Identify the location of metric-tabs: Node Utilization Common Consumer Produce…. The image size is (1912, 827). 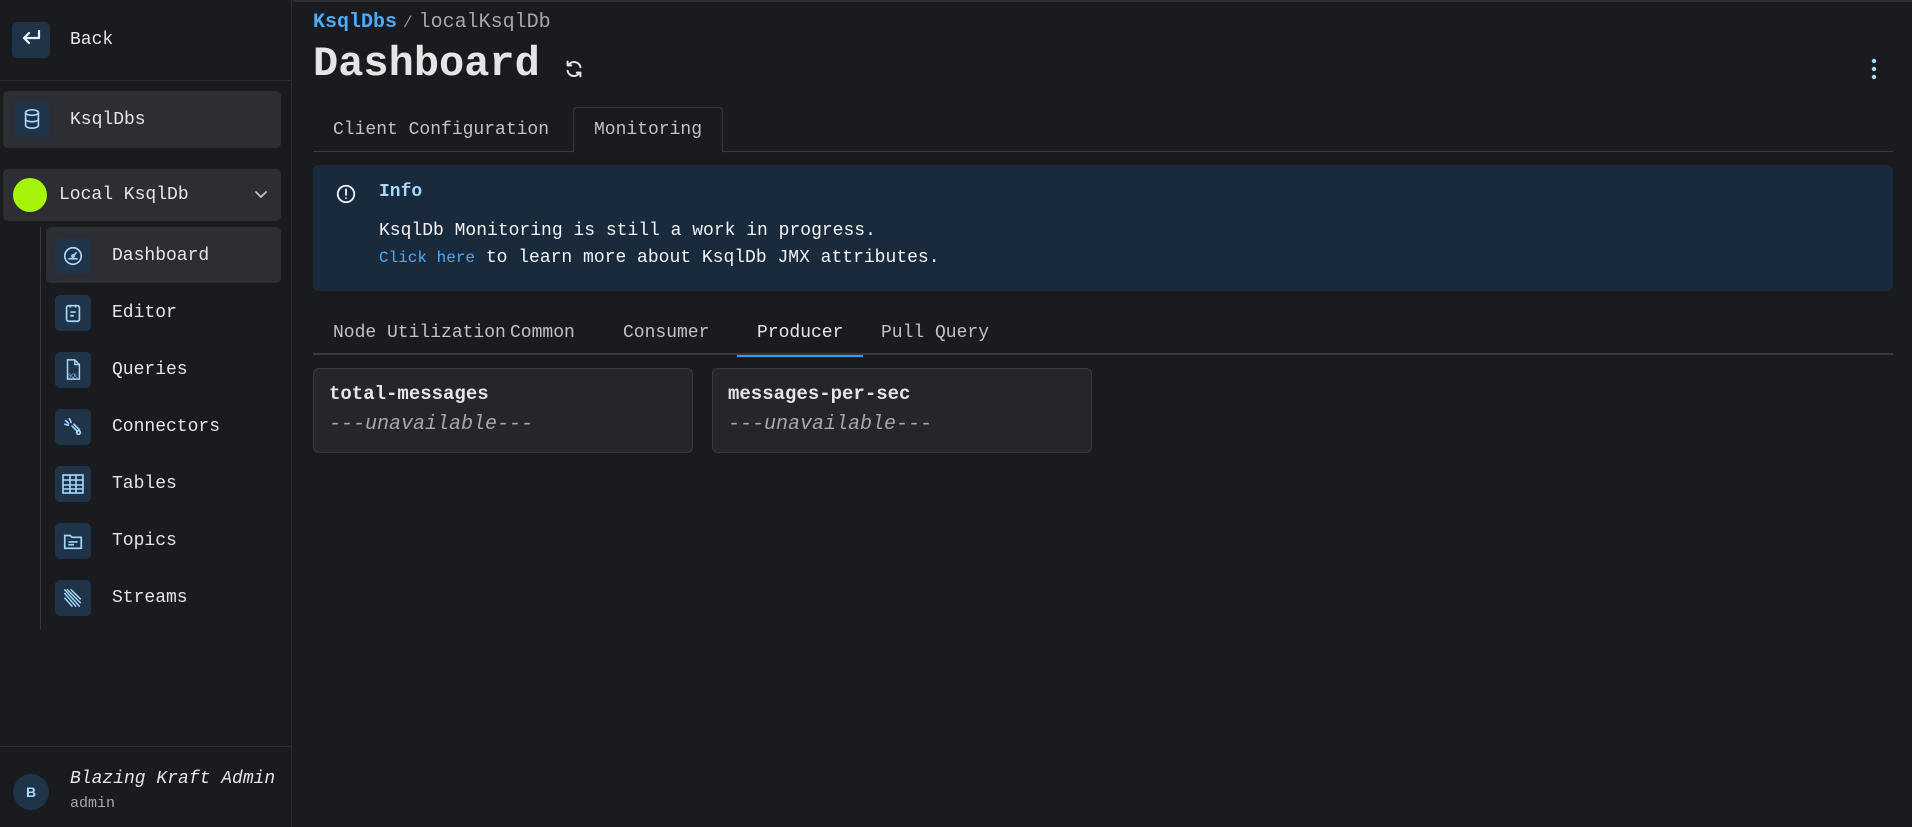
(1103, 333).